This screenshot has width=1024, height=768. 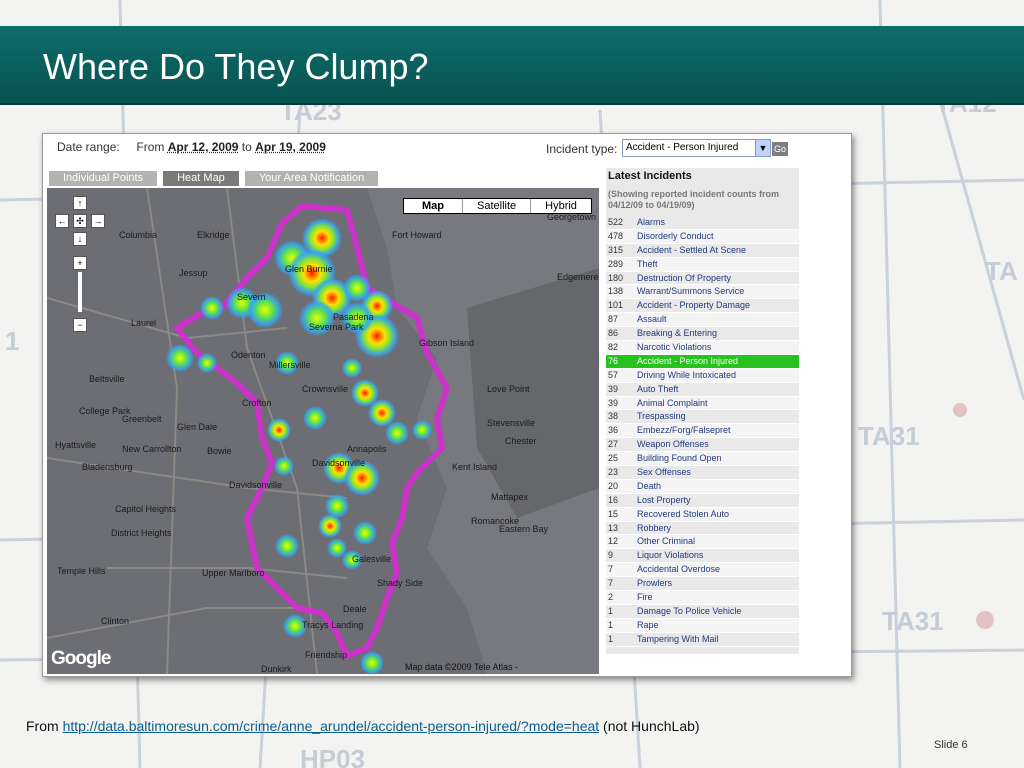 What do you see at coordinates (80, 239) in the screenshot?
I see `pan-down-icon: ↓` at bounding box center [80, 239].